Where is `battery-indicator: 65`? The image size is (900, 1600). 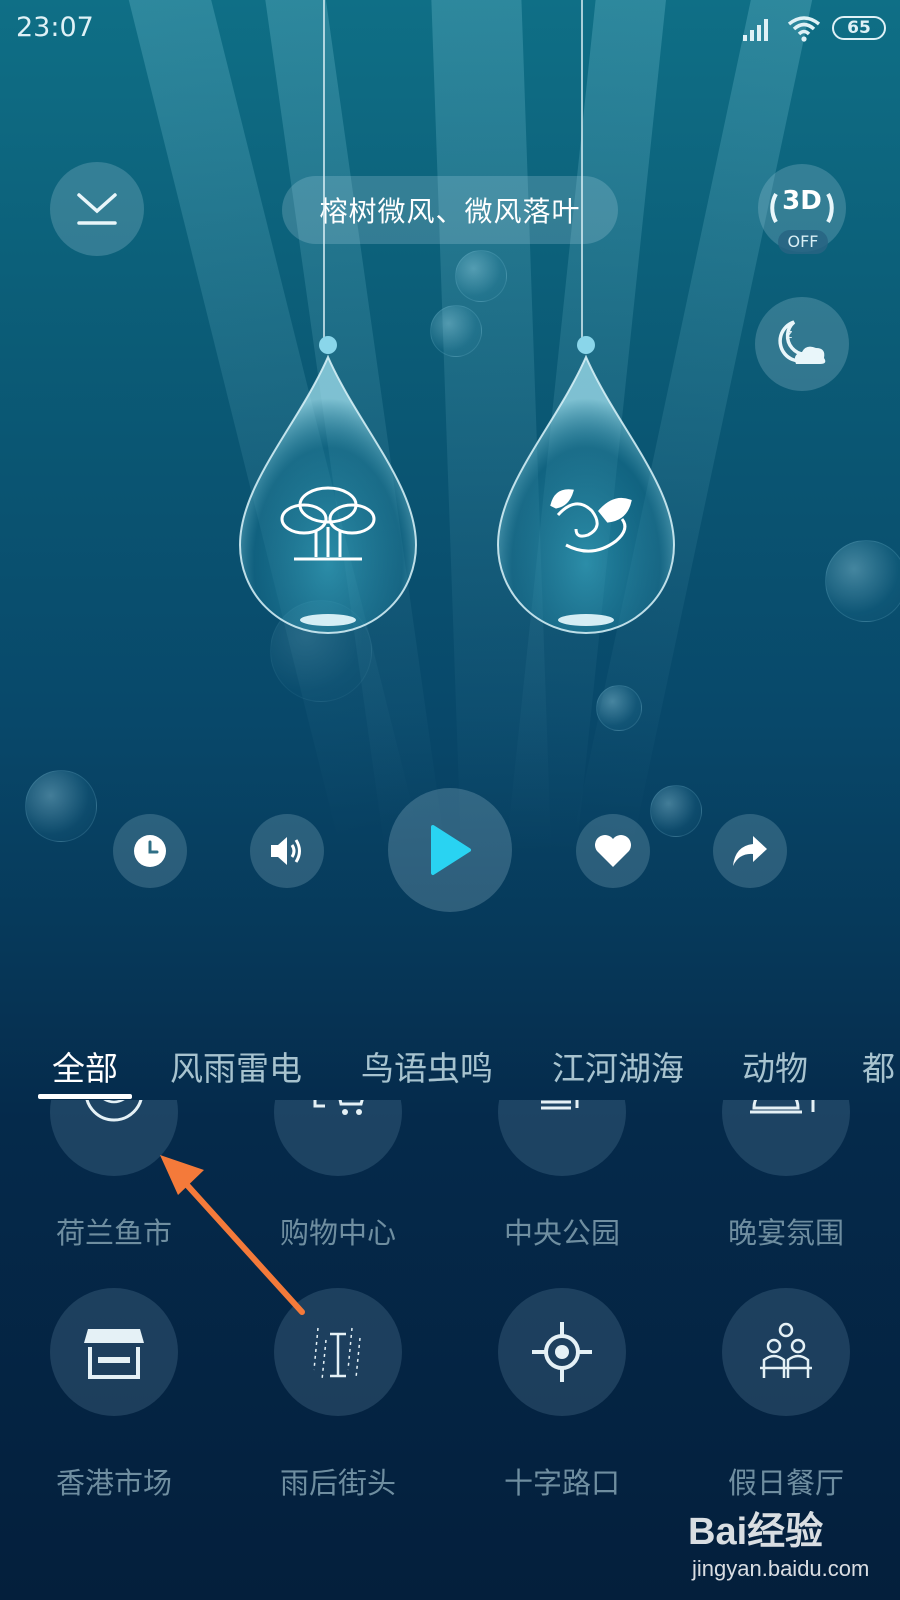
battery-indicator: 65 is located at coordinates (859, 28).